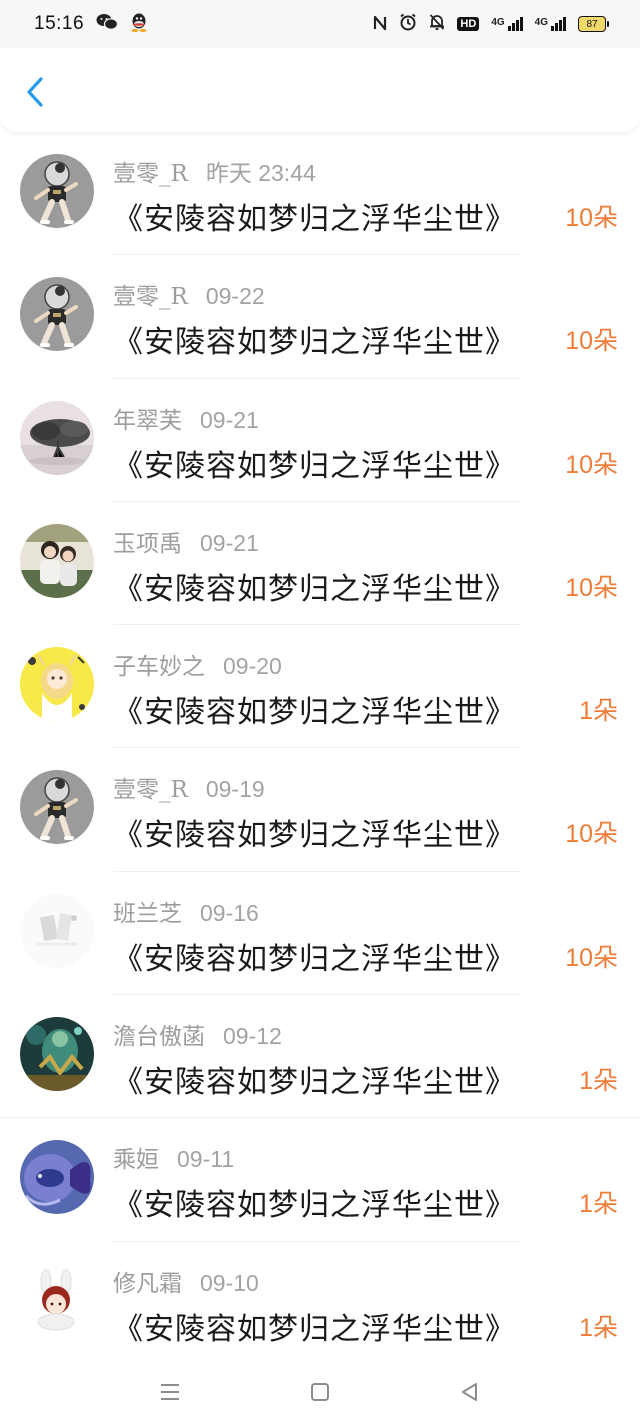 This screenshot has height=1422, width=640. I want to click on row-meta: 乘姮 09-11, so click(173, 1157).